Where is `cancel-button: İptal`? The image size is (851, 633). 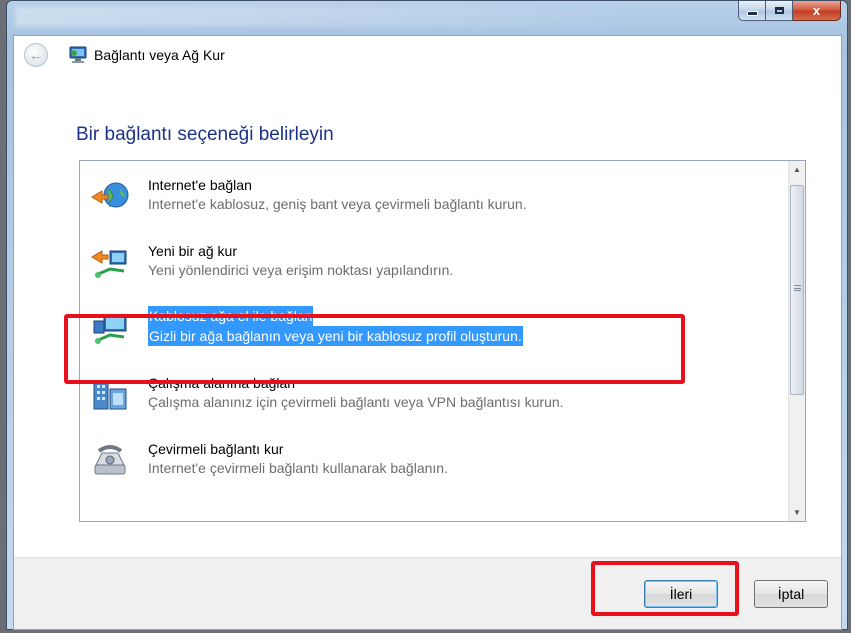 cancel-button: İptal is located at coordinates (791, 594).